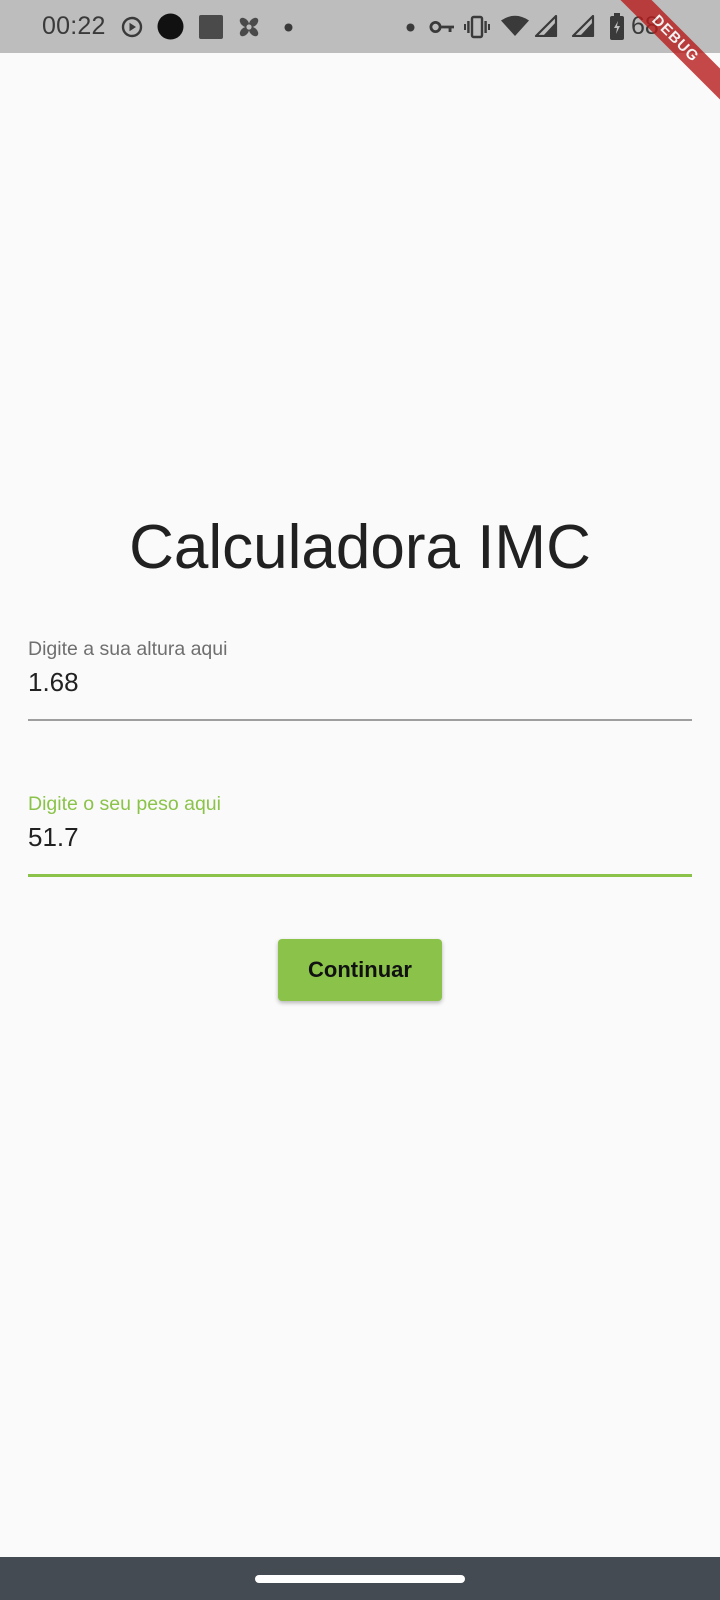  I want to click on record-dot-icon, so click(170, 26).